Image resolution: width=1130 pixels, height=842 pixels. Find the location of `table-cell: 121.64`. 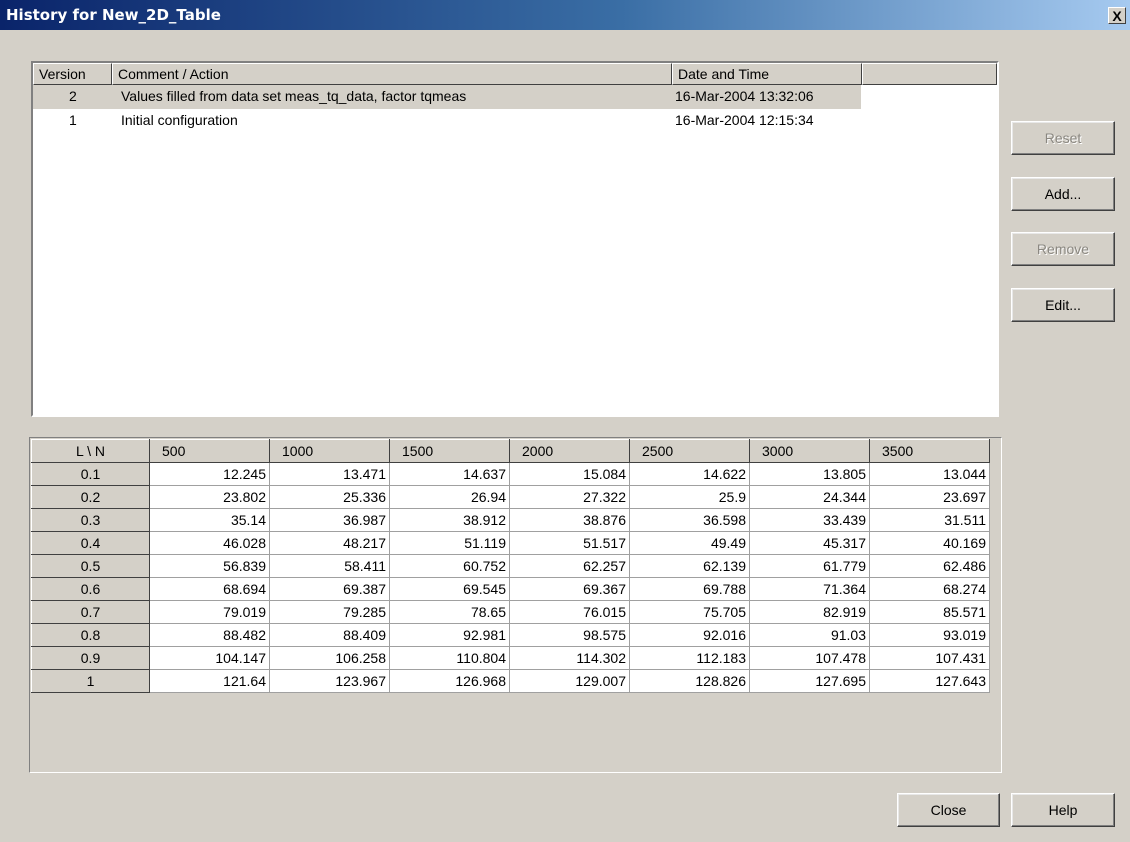

table-cell: 121.64 is located at coordinates (209, 681).